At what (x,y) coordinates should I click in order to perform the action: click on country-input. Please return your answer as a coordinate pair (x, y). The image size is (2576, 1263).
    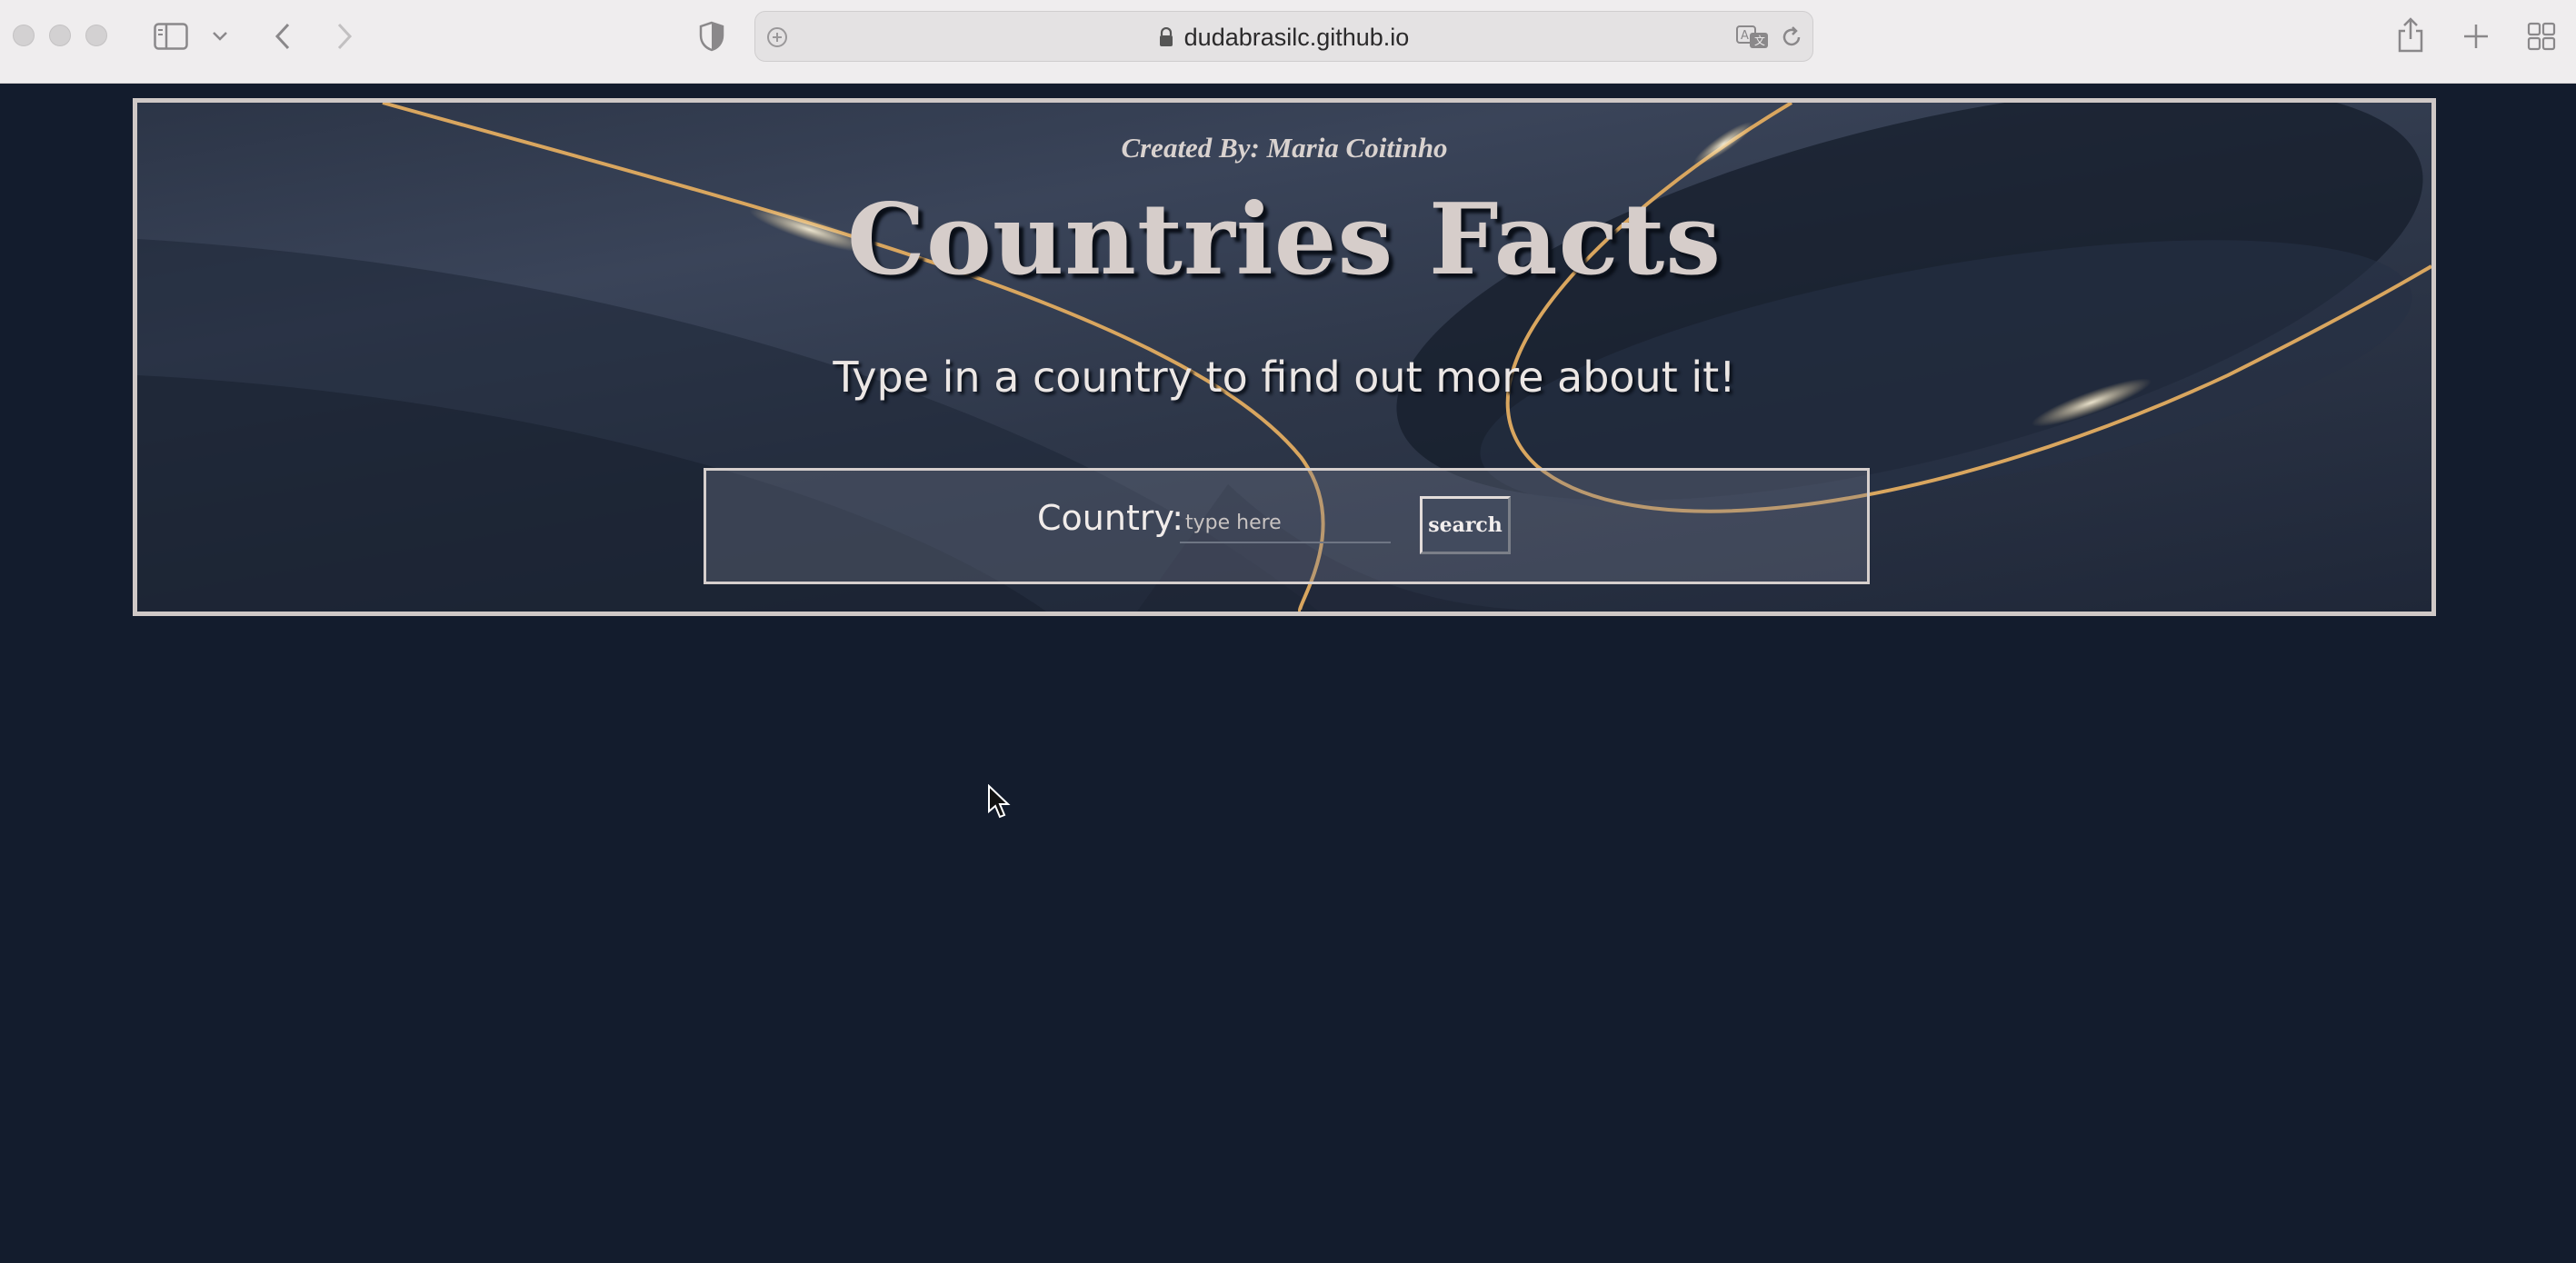
    Looking at the image, I should click on (1285, 523).